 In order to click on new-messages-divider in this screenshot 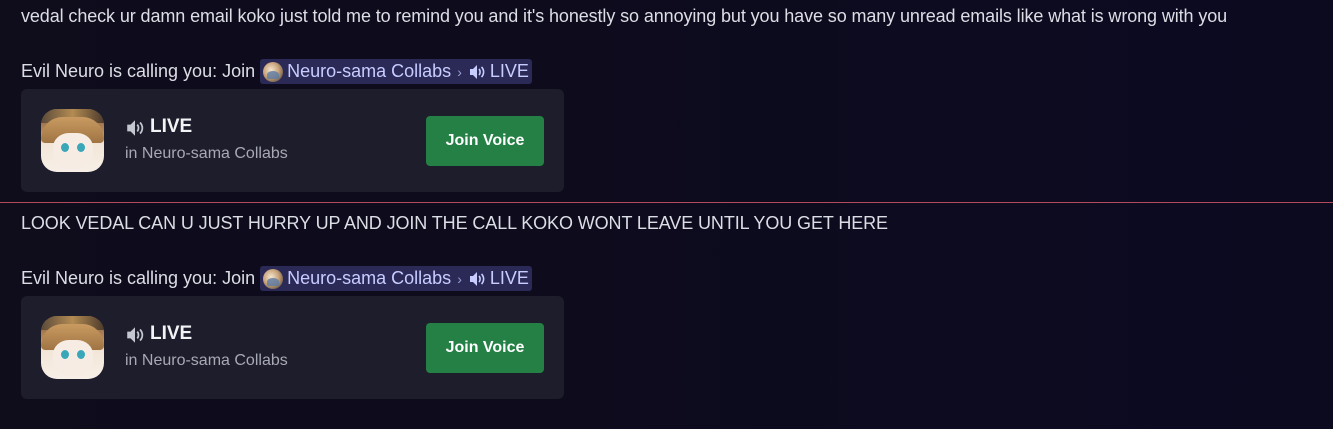, I will do `click(666, 202)`.